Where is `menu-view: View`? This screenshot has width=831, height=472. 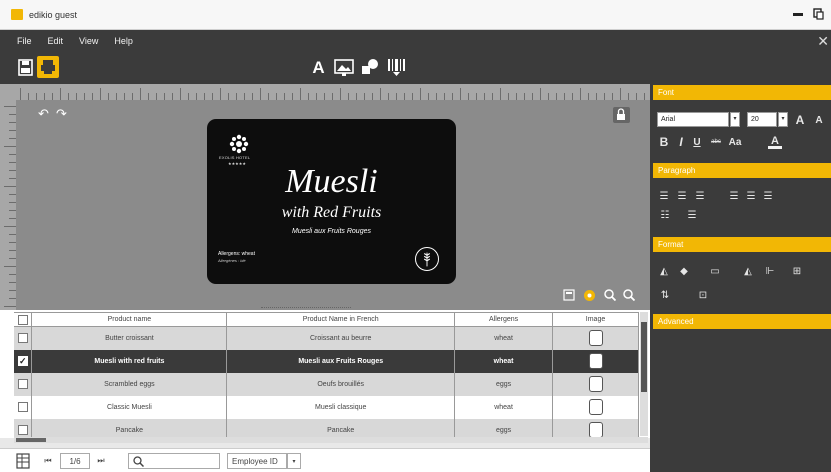 menu-view: View is located at coordinates (88, 41).